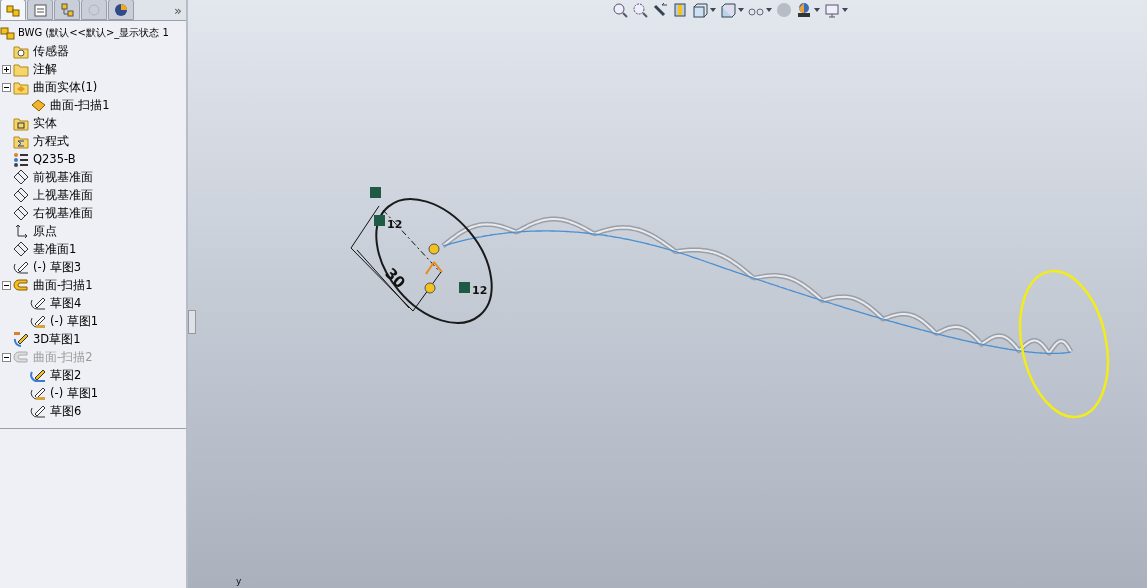  What do you see at coordinates (21, 123) in the screenshot?
I see `solid-folder-icon` at bounding box center [21, 123].